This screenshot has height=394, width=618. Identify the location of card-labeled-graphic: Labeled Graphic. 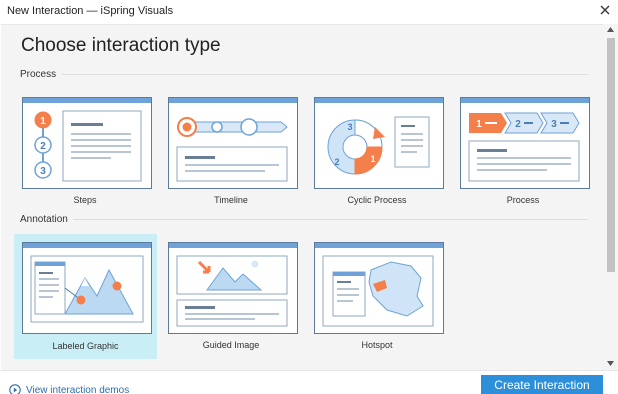
(85, 296).